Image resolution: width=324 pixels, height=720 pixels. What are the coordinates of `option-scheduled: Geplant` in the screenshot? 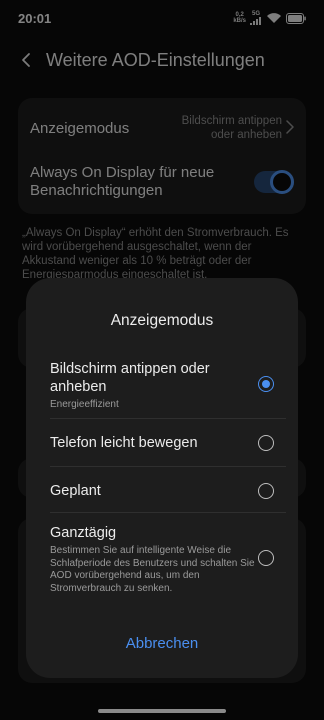 It's located at (168, 491).